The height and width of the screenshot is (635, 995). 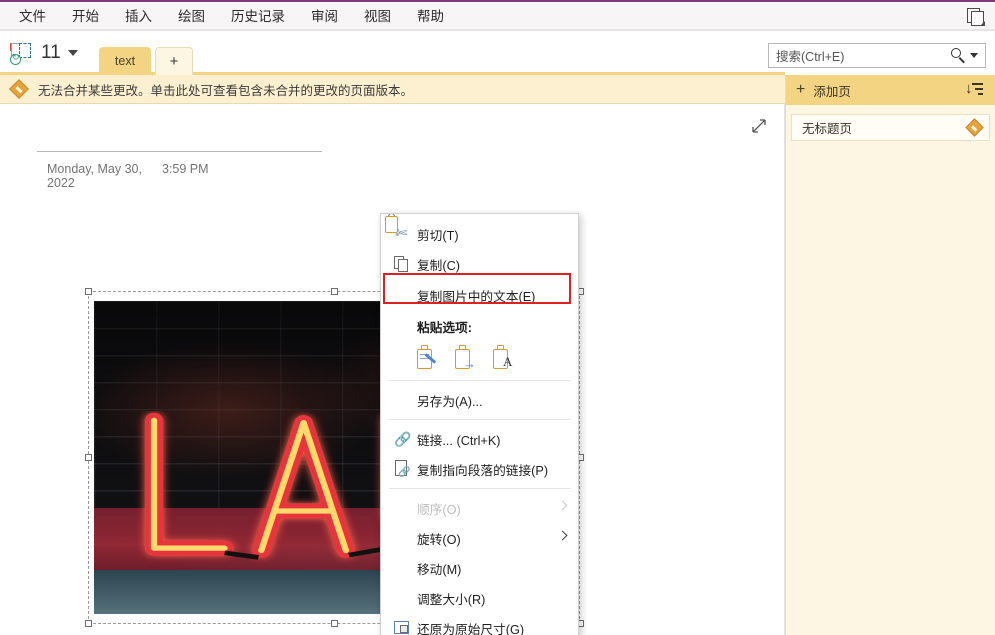 What do you see at coordinates (185, 176) in the screenshot?
I see `page-time: 3:59 PM` at bounding box center [185, 176].